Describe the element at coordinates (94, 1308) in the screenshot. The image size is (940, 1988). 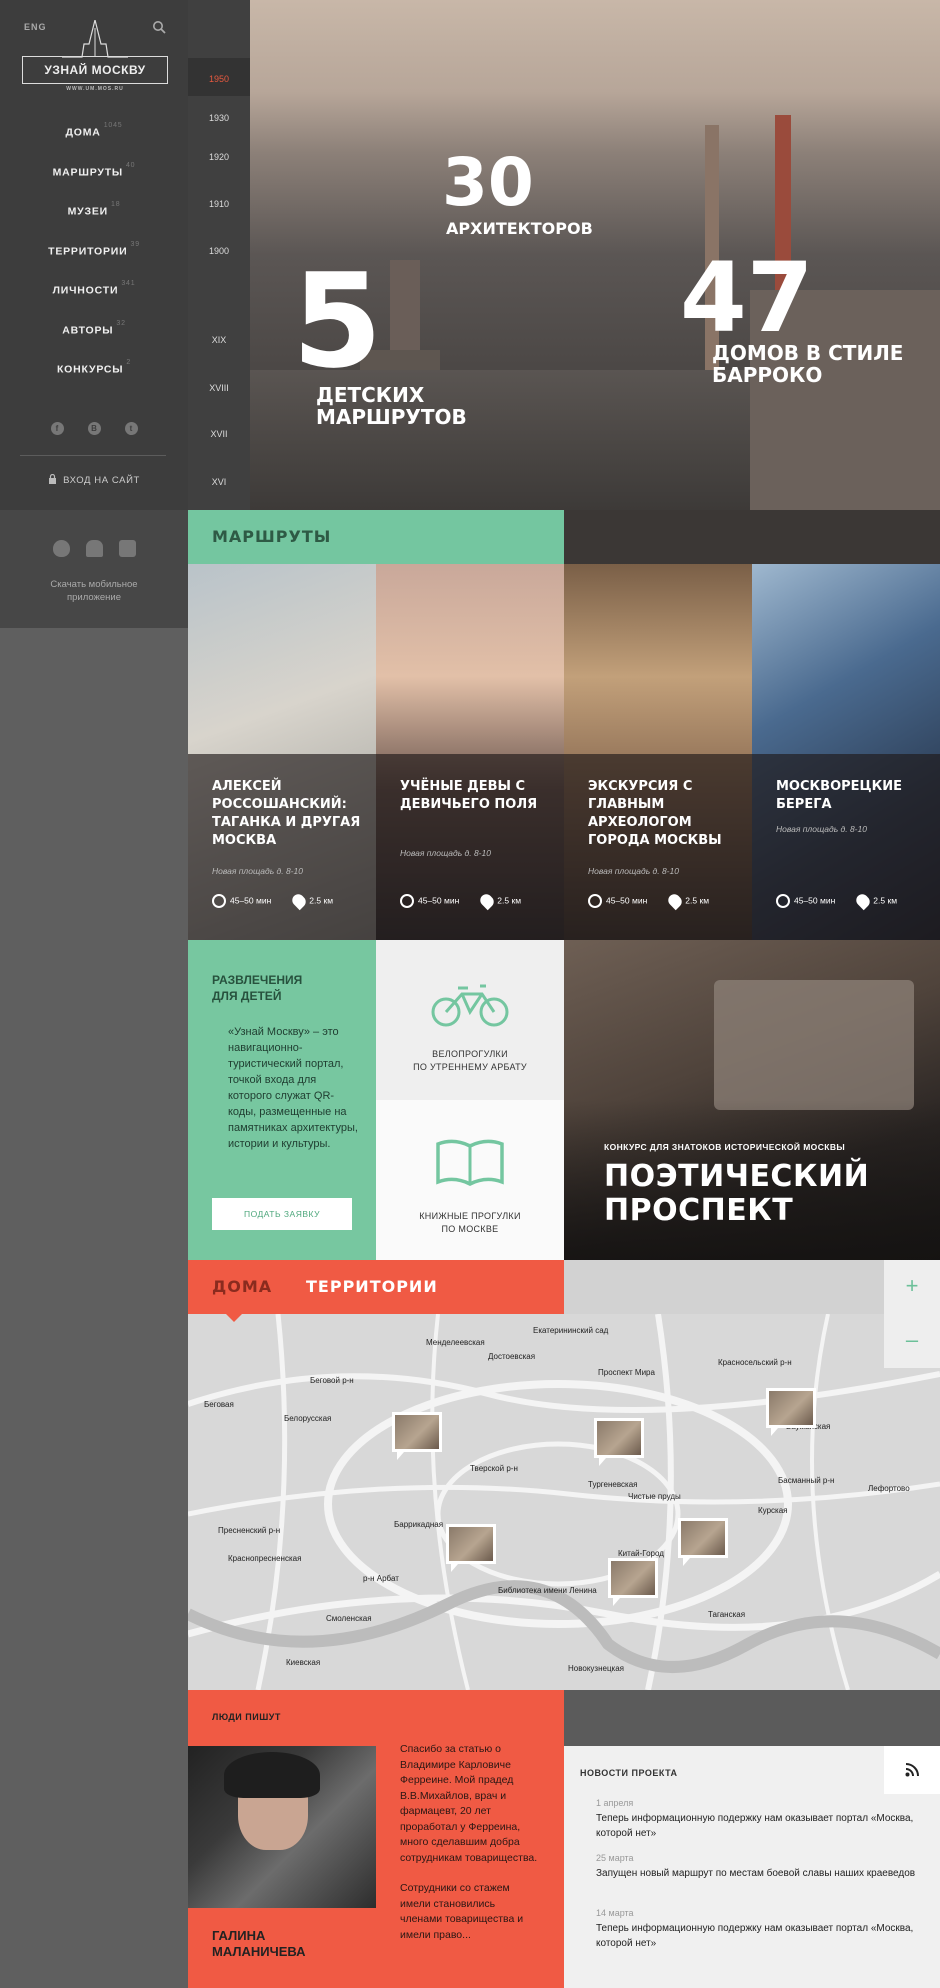
I see `sidebar-filler` at that location.